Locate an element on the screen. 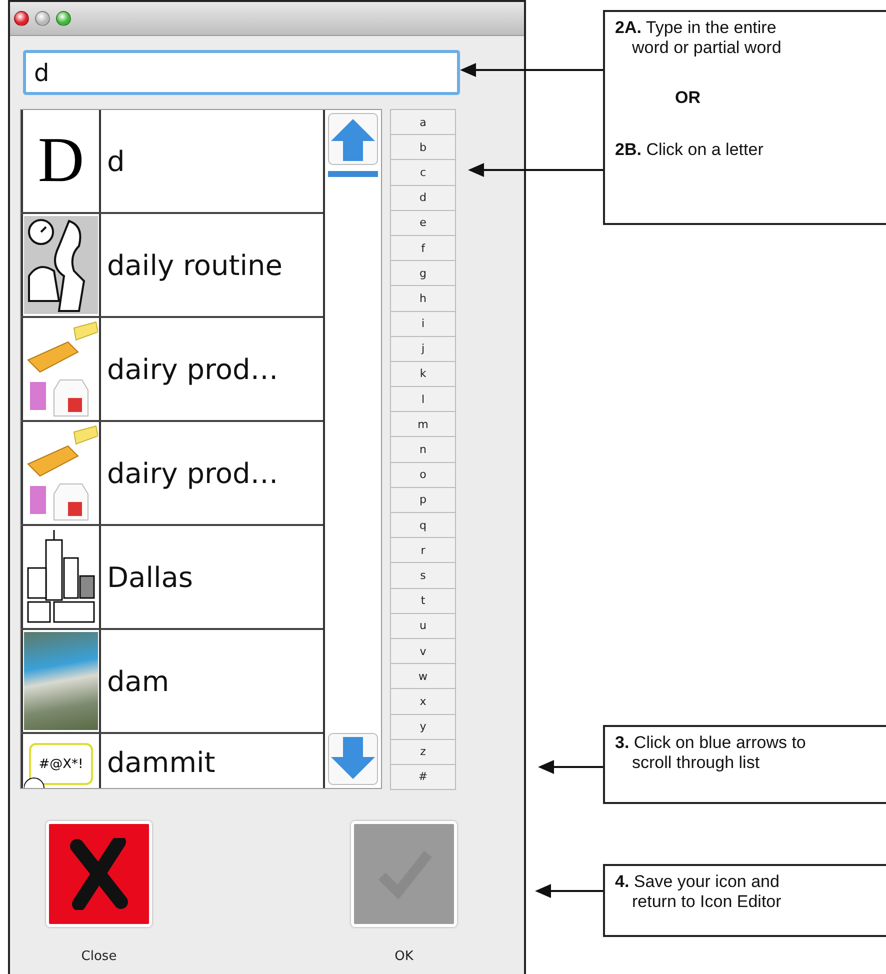  letter-button: o is located at coordinates (423, 475).